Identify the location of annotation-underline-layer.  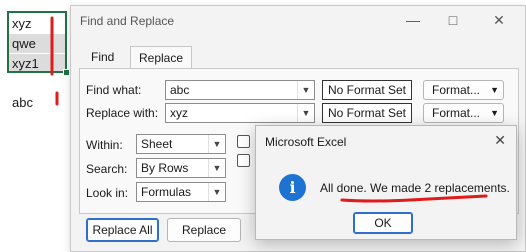
(414, 198).